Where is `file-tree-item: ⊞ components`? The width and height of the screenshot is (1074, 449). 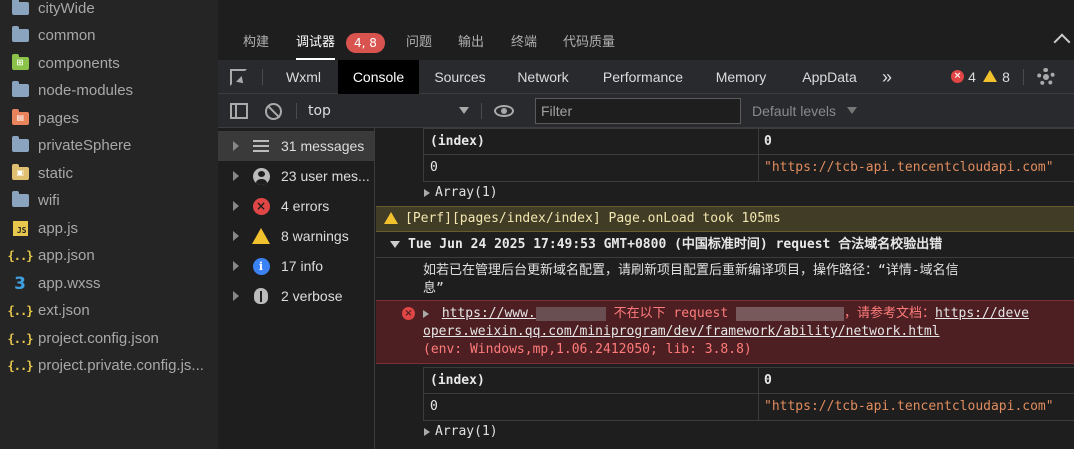
file-tree-item: ⊞ components is located at coordinates (109, 63).